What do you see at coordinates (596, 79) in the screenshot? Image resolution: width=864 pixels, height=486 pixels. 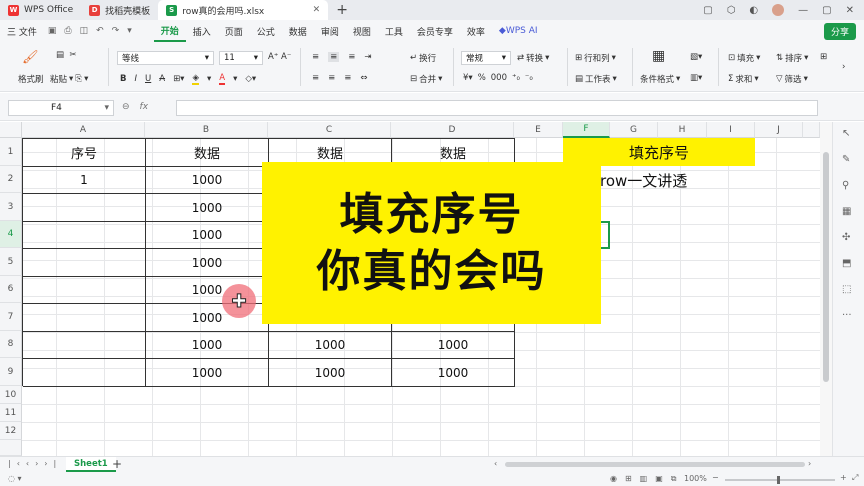 I see `worksheet-button: ▤ 工作表 ▾` at bounding box center [596, 79].